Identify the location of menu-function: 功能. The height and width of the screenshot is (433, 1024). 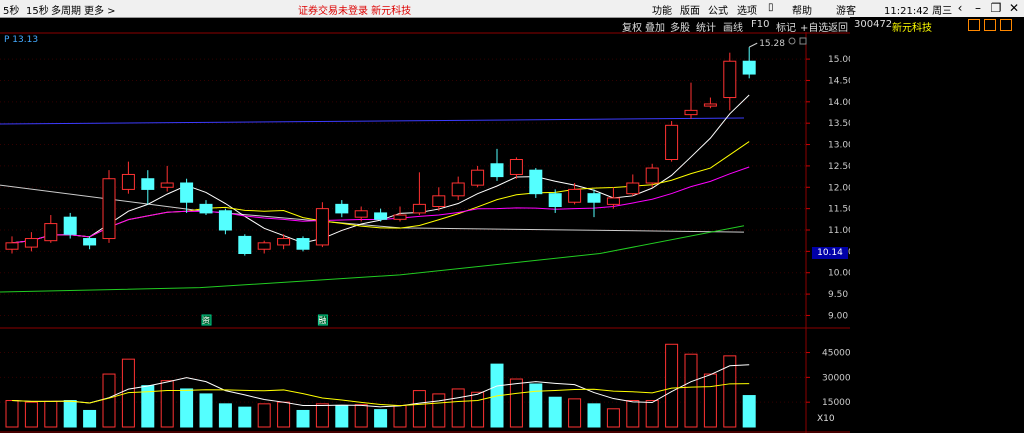
(662, 9).